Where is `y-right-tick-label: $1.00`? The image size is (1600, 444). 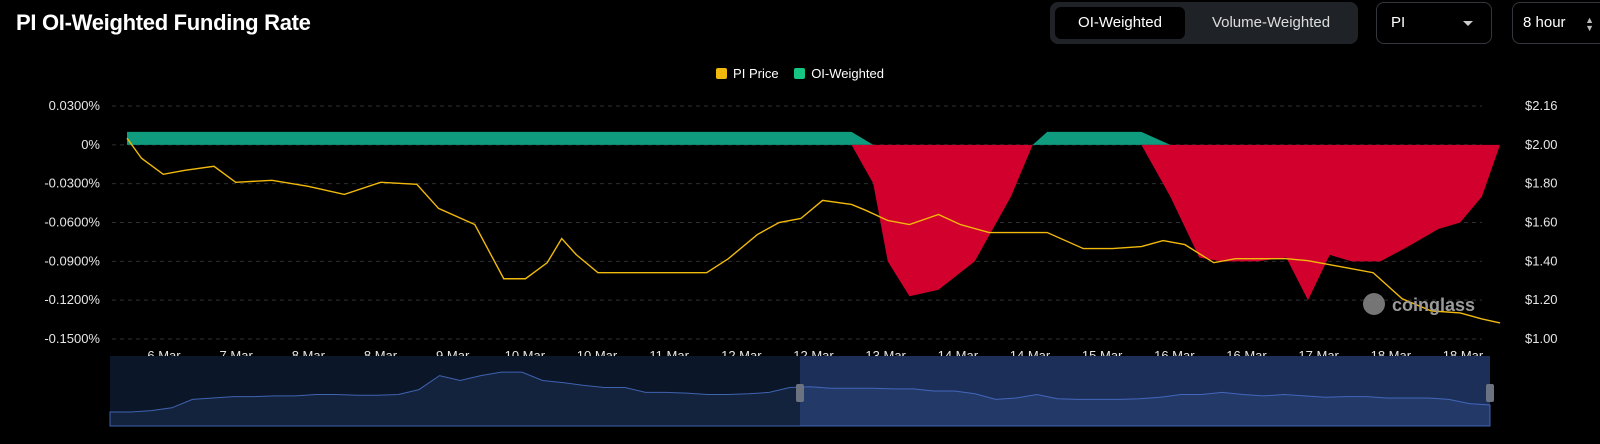
y-right-tick-label: $1.00 is located at coordinates (1541, 338).